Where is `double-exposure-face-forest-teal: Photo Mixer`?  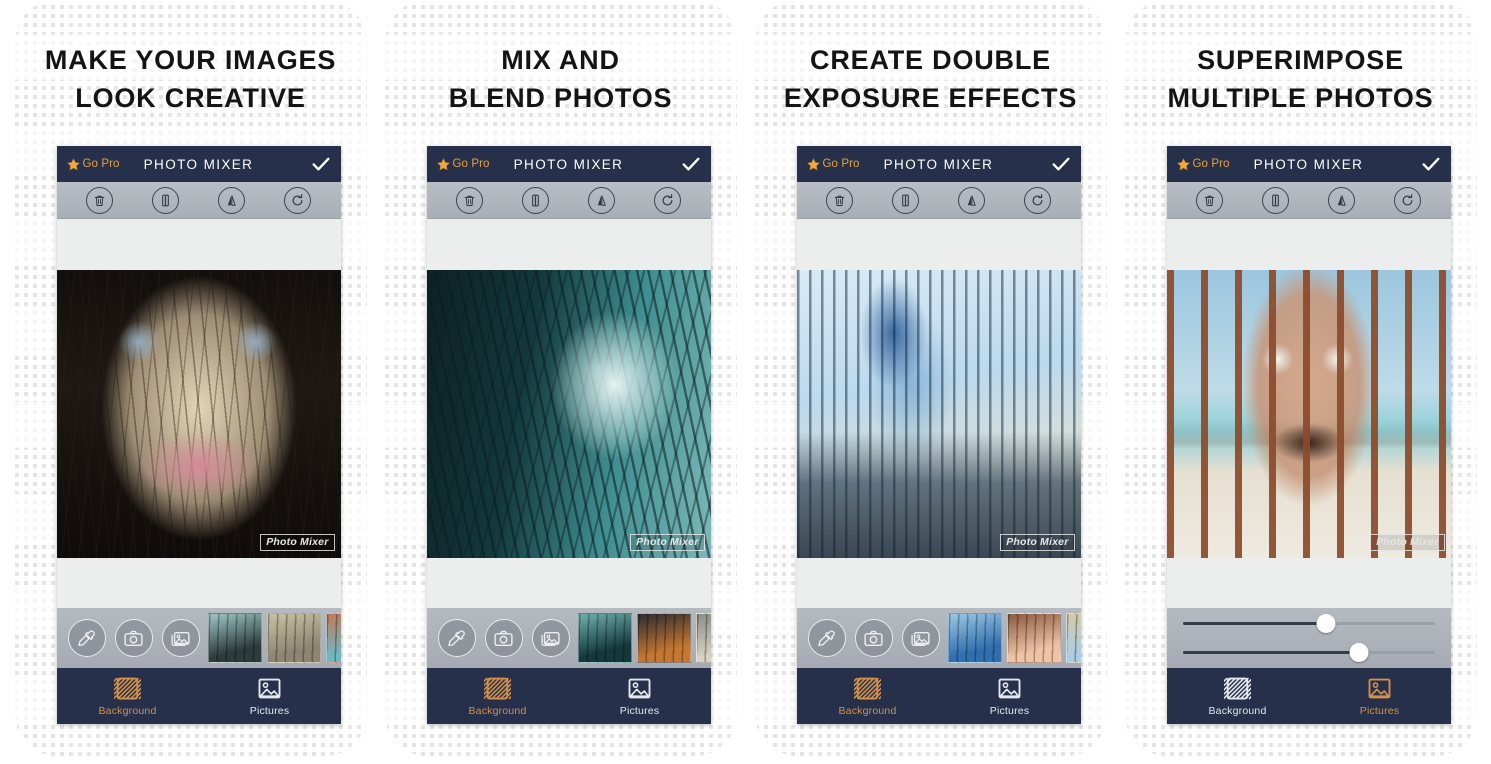
double-exposure-face-forest-teal: Photo Mixer is located at coordinates (568, 413).